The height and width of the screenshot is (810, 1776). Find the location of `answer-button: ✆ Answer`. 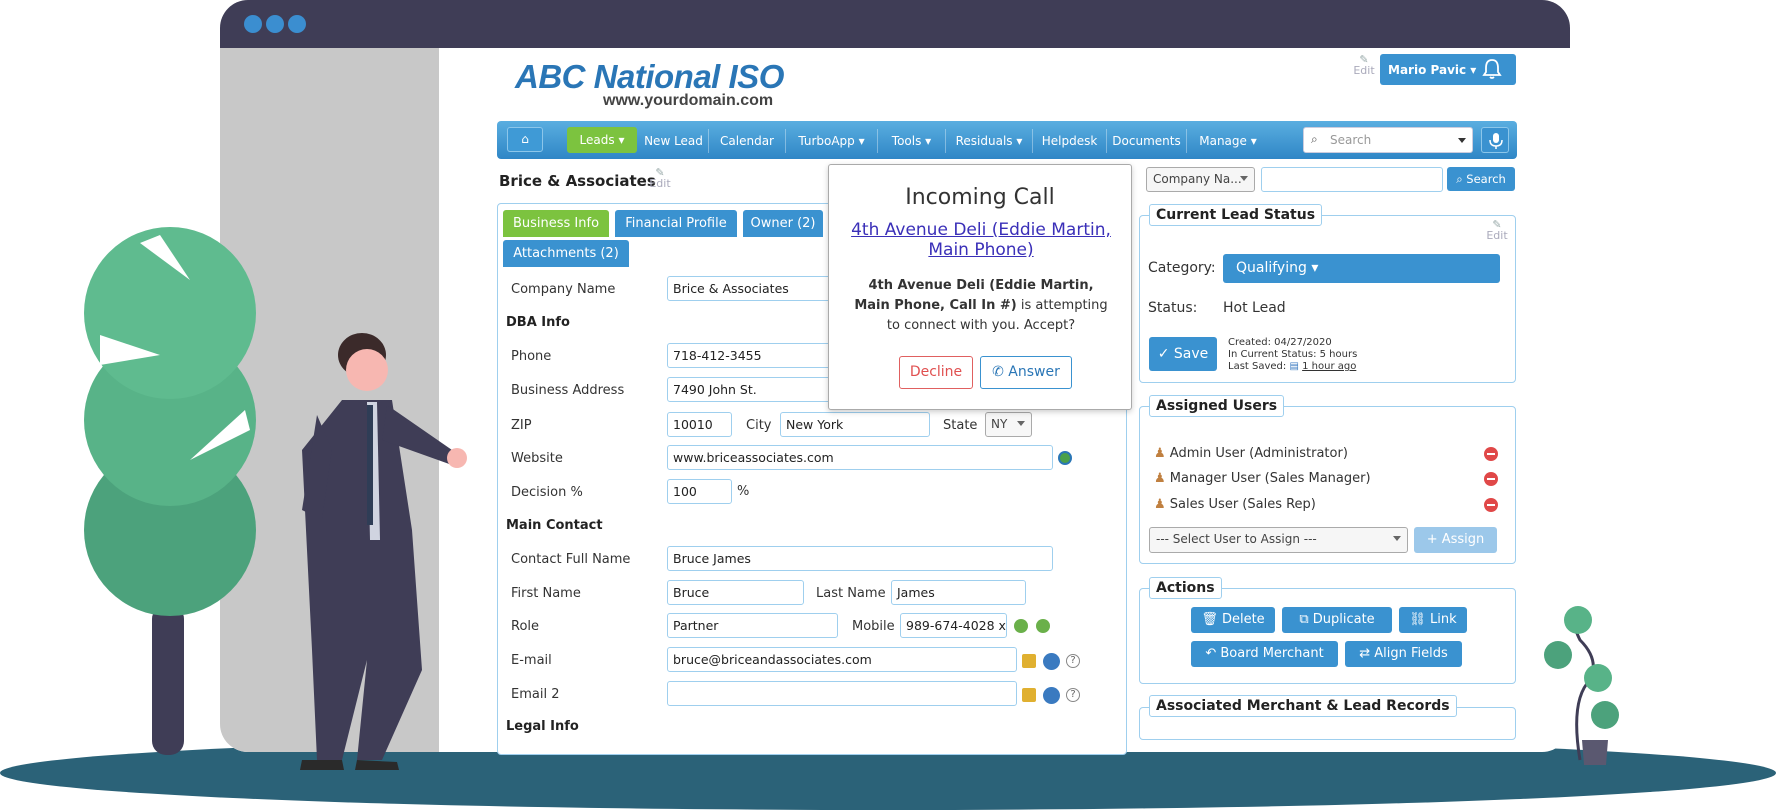

answer-button: ✆ Answer is located at coordinates (1026, 372).